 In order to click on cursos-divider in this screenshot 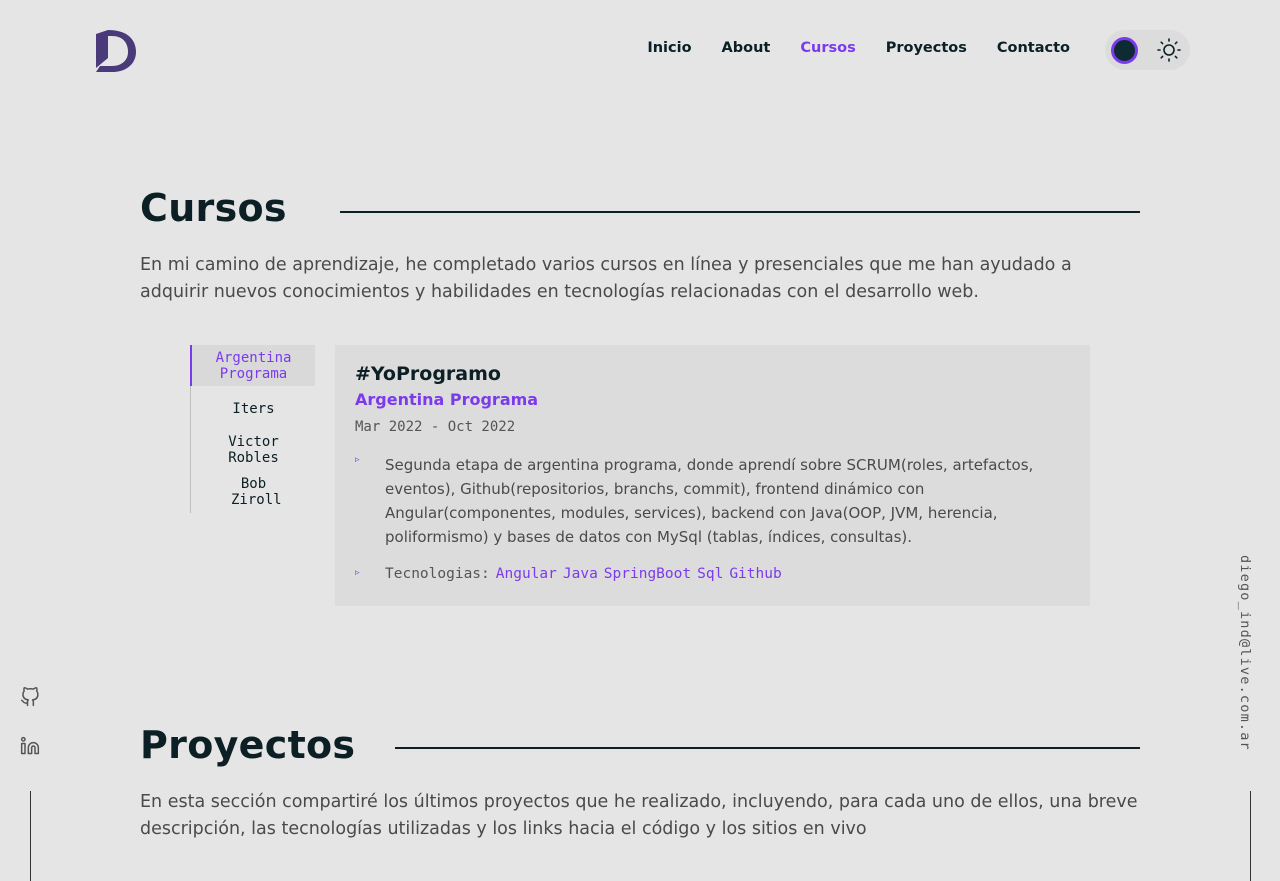, I will do `click(740, 212)`.